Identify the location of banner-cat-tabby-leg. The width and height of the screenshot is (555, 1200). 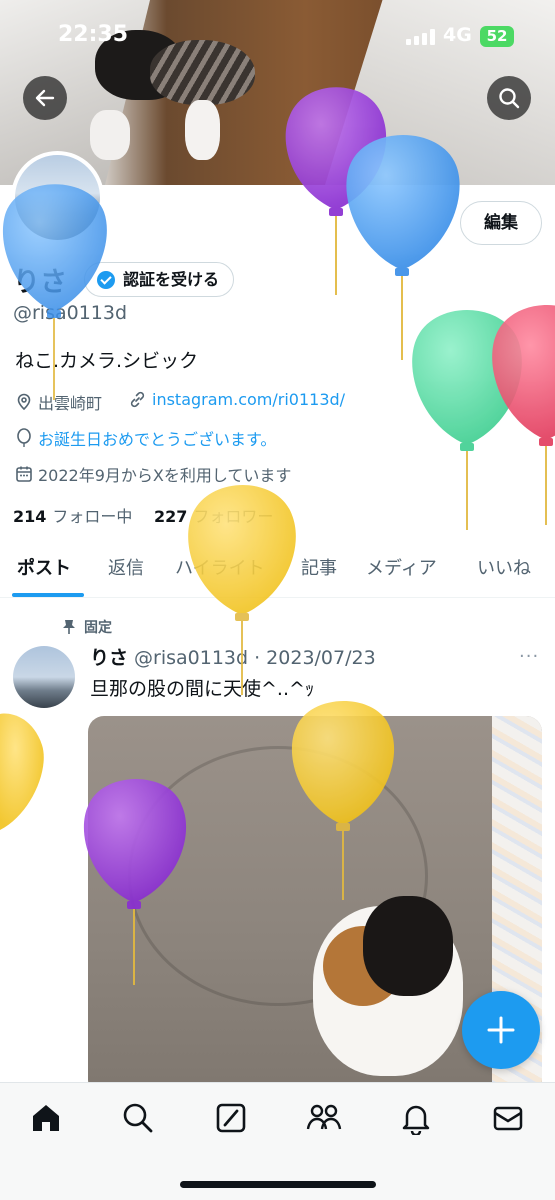
(202, 130).